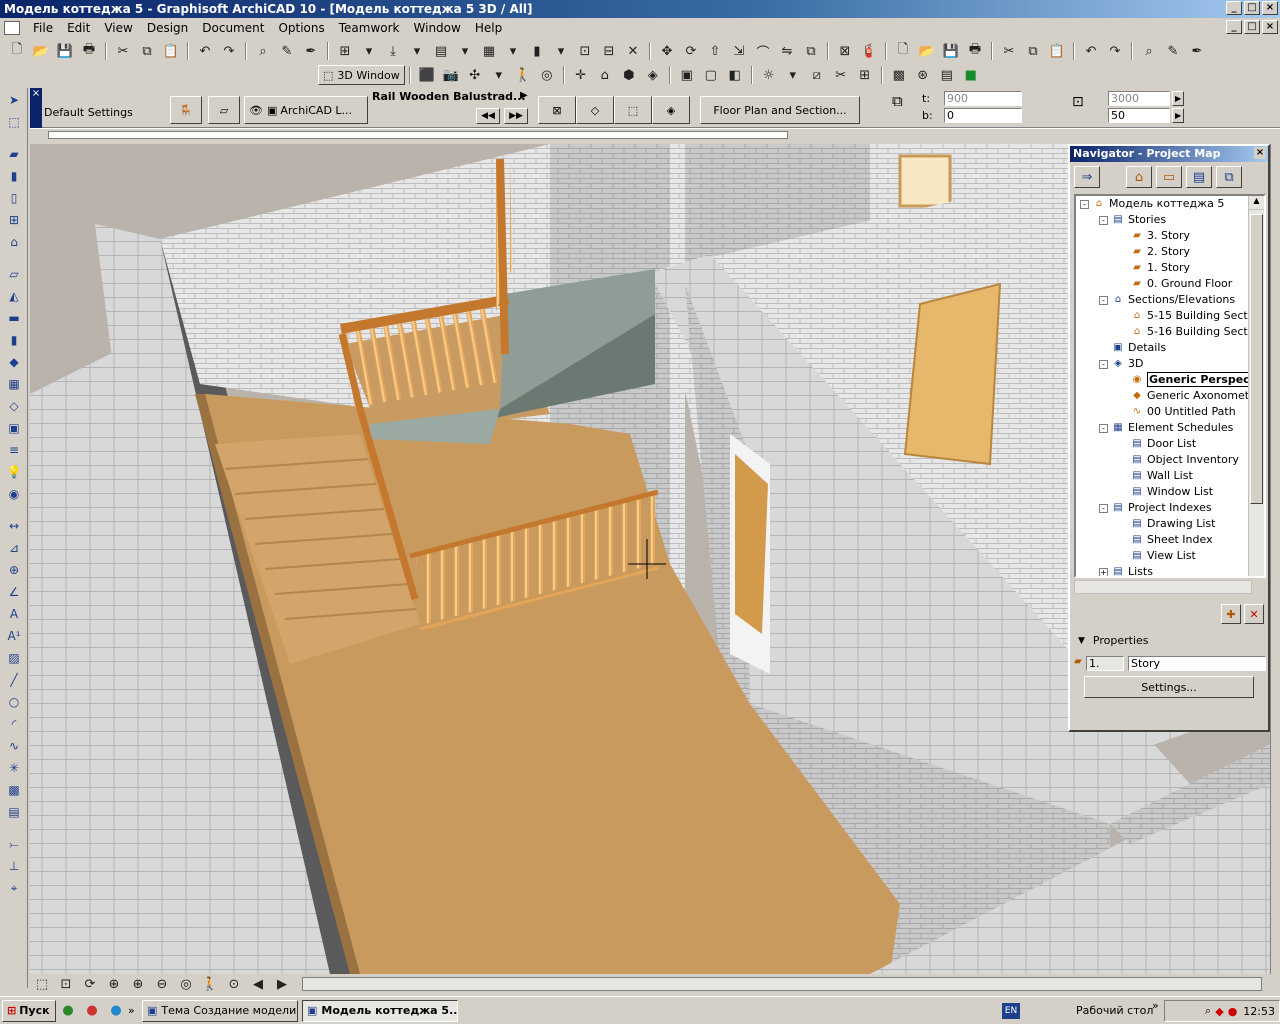 This screenshot has height=1024, width=1280. Describe the element at coordinates (17, 51) in the screenshot. I see `new-file-icon: 🗋` at that location.